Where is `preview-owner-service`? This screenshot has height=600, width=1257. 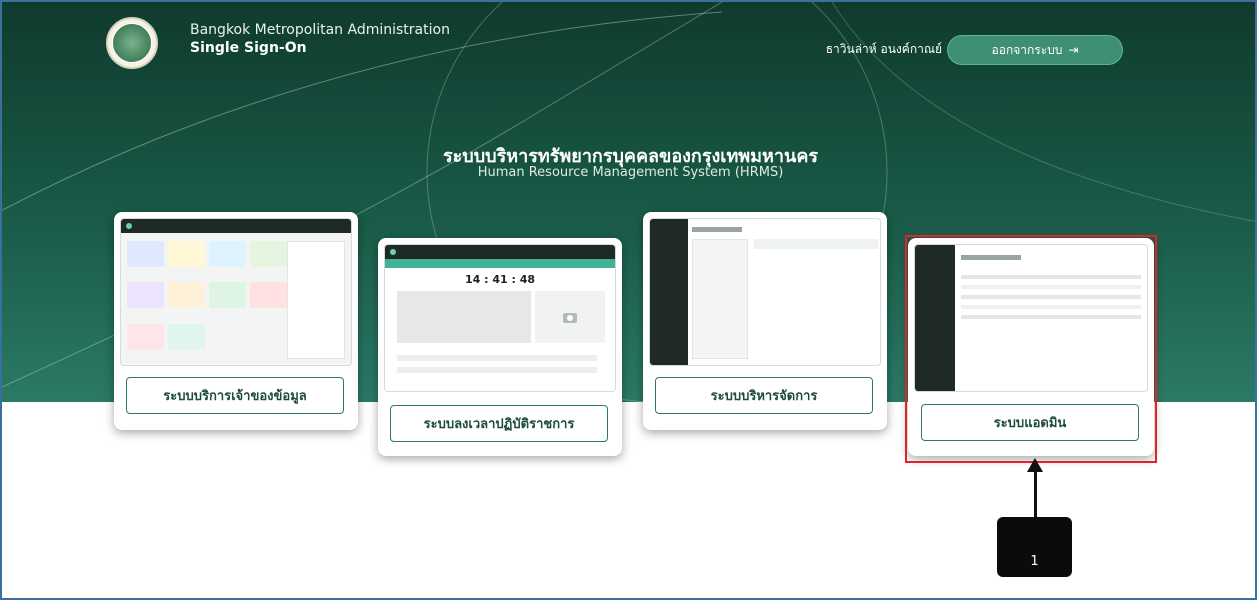
preview-owner-service is located at coordinates (236, 292).